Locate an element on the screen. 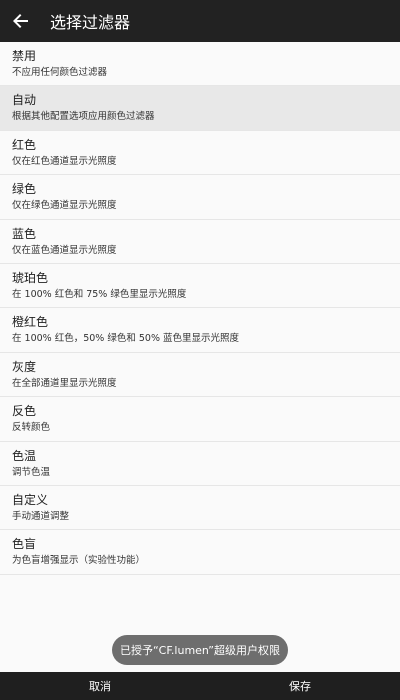 Image resolution: width=400 pixels, height=700 pixels. filter-title: 自定义 is located at coordinates (30, 499).